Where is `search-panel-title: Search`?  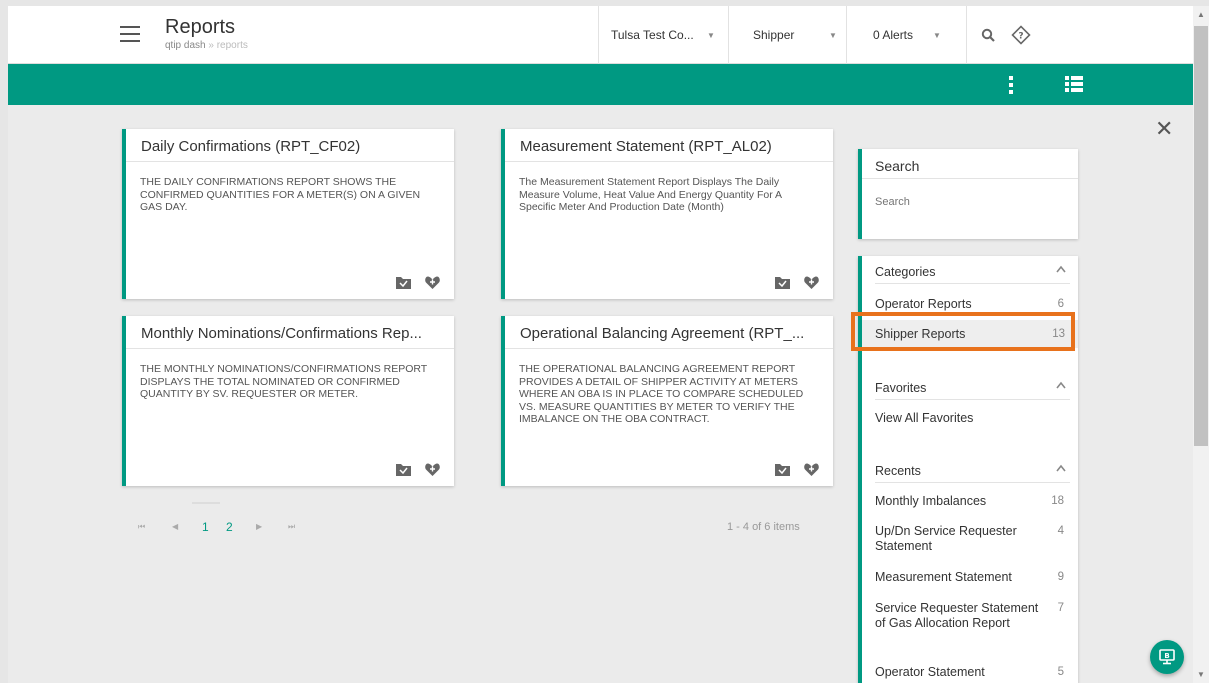 search-panel-title: Search is located at coordinates (970, 164).